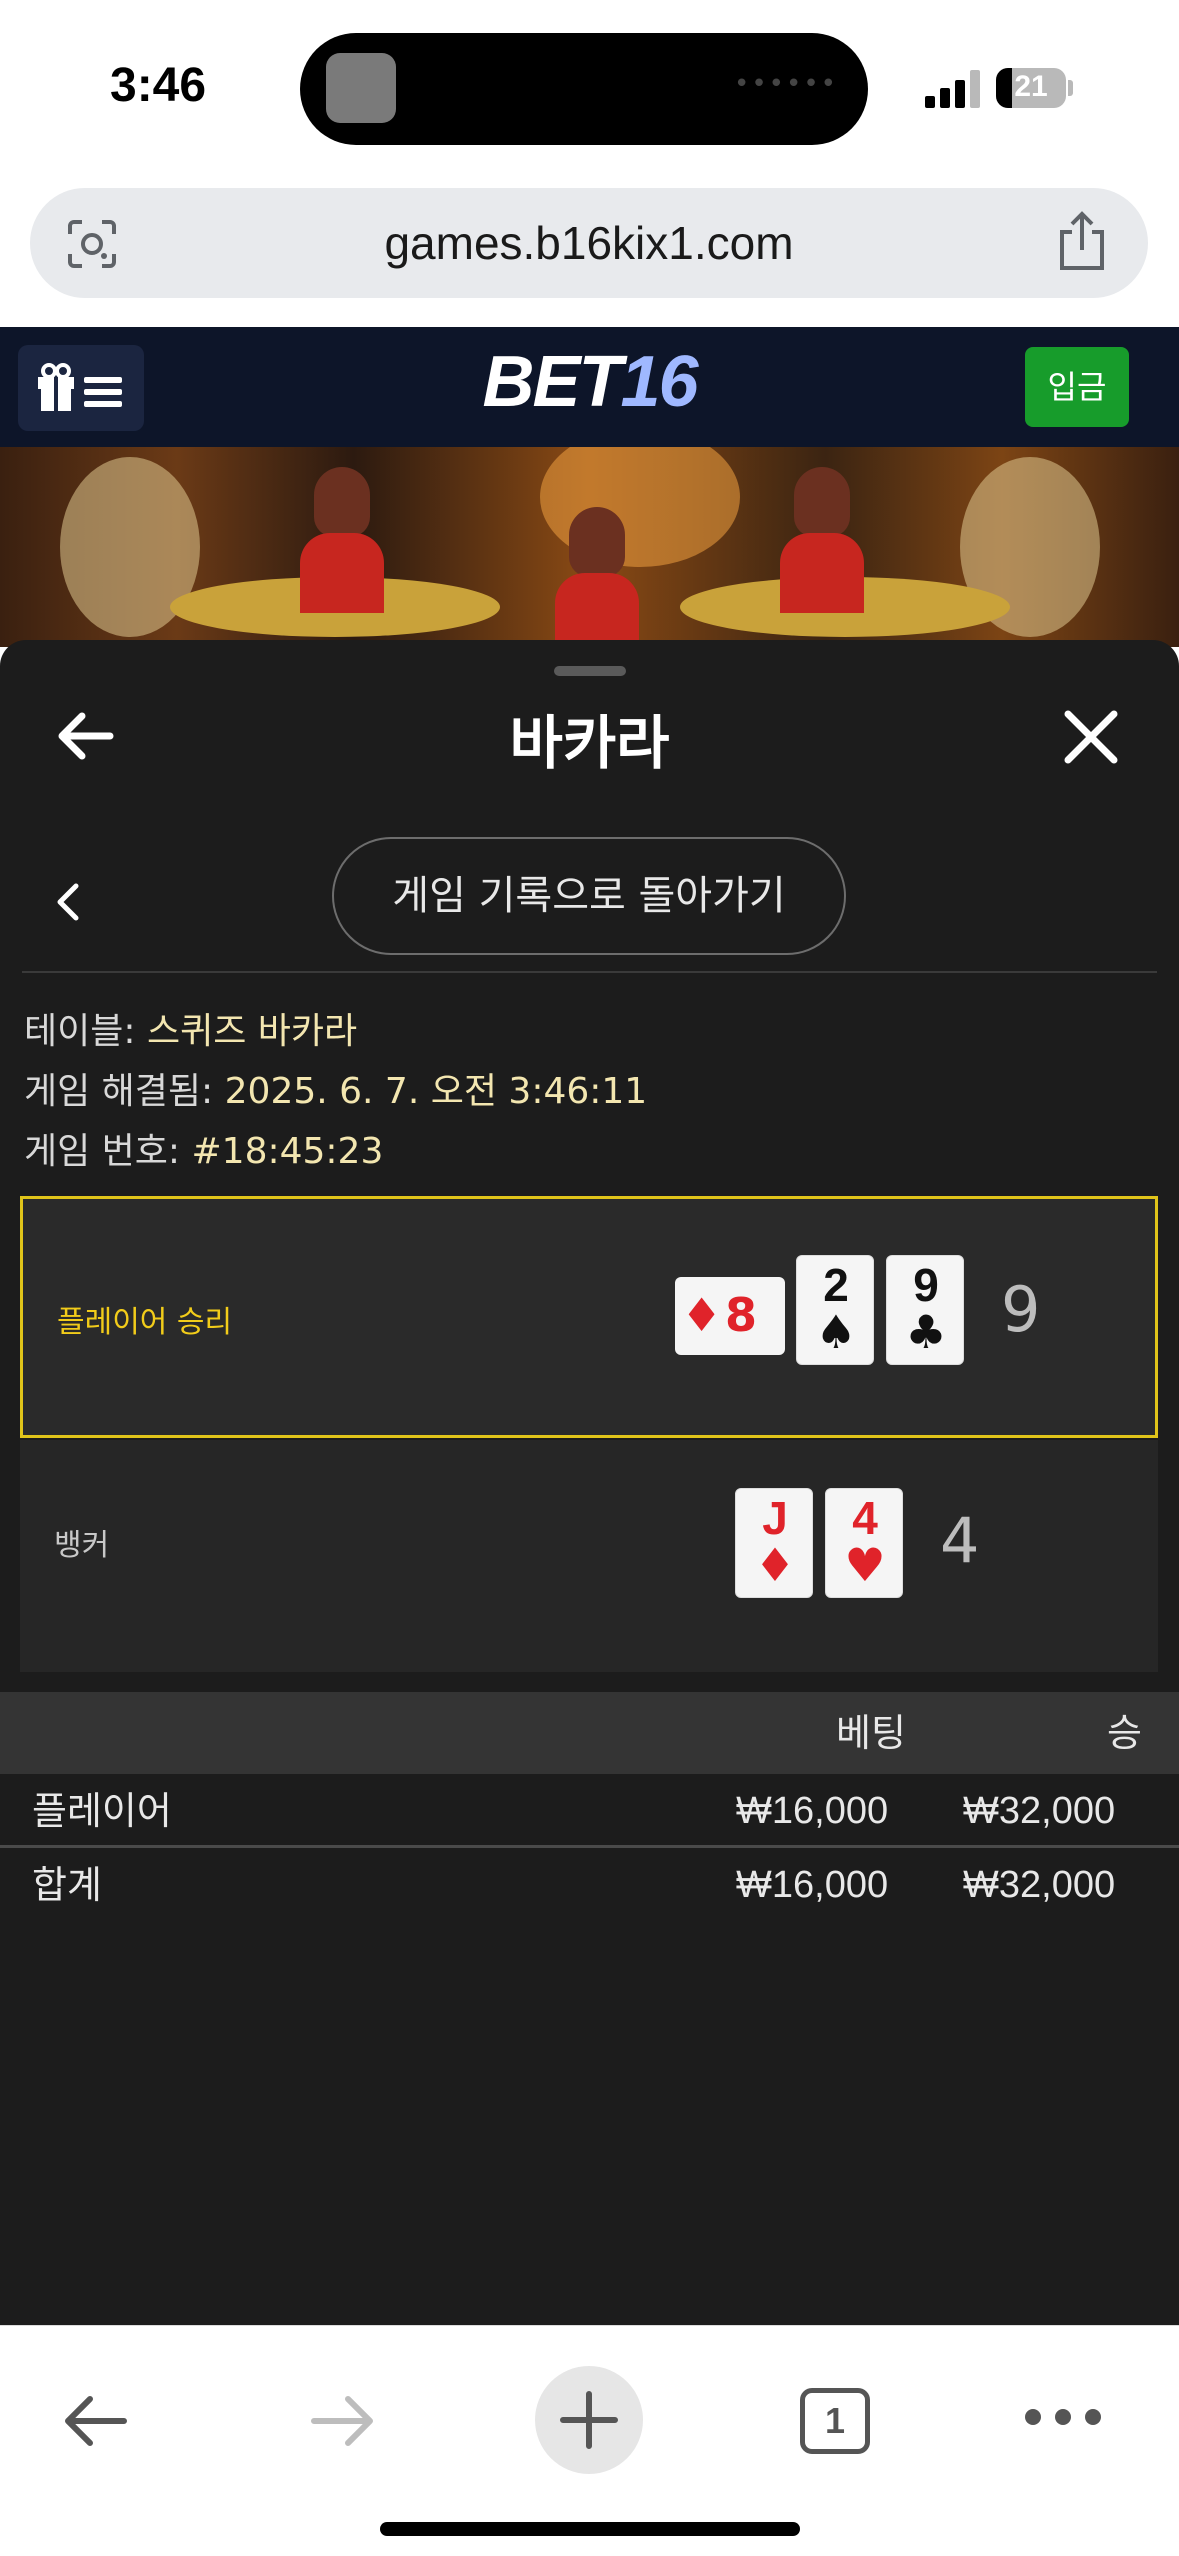 The width and height of the screenshot is (1179, 2556). What do you see at coordinates (589, 1556) in the screenshot?
I see `banker-result: 뱅커 J ♦ 4 ♥ 4` at bounding box center [589, 1556].